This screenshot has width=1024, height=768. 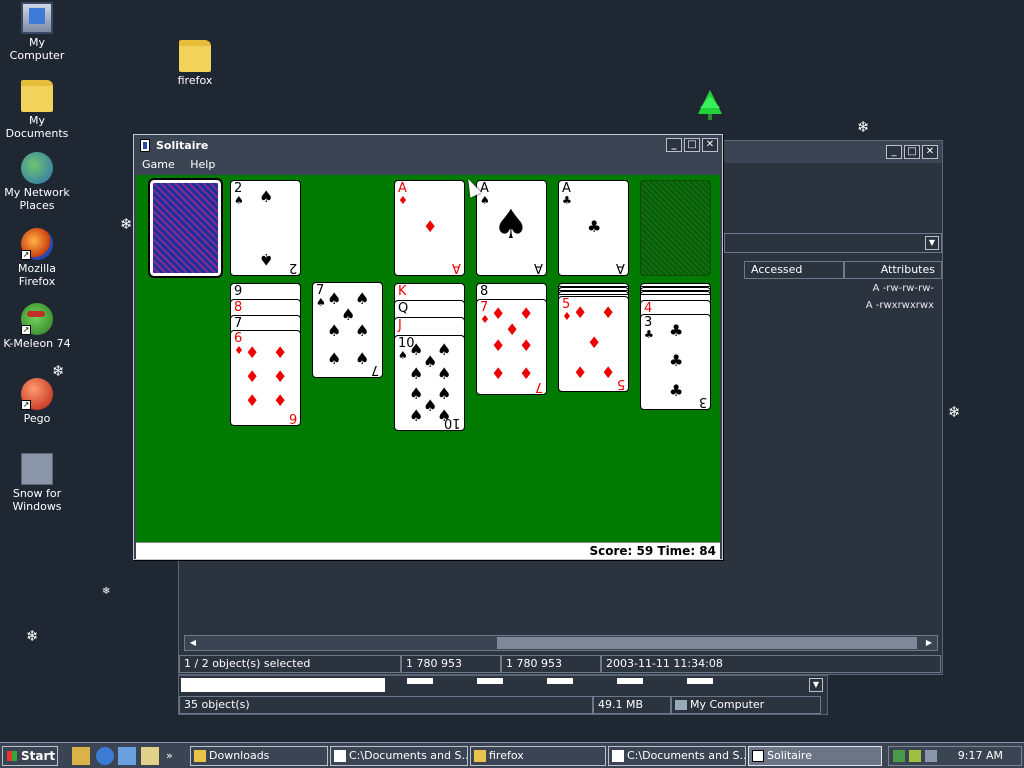 I want to click on show-desktop-icon, so click(x=81, y=756).